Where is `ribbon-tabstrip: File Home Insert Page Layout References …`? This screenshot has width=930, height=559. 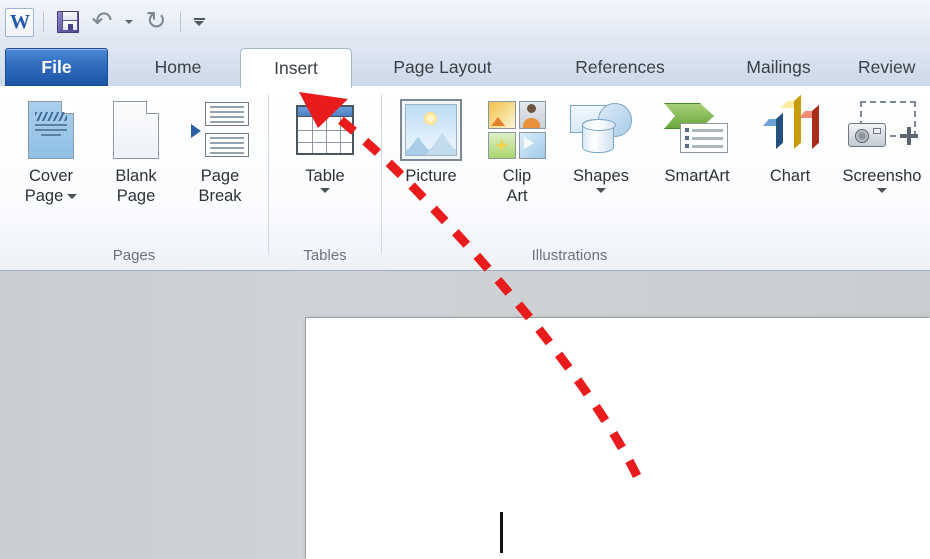
ribbon-tabstrip: File Home Insert Page Layout References … is located at coordinates (465, 66).